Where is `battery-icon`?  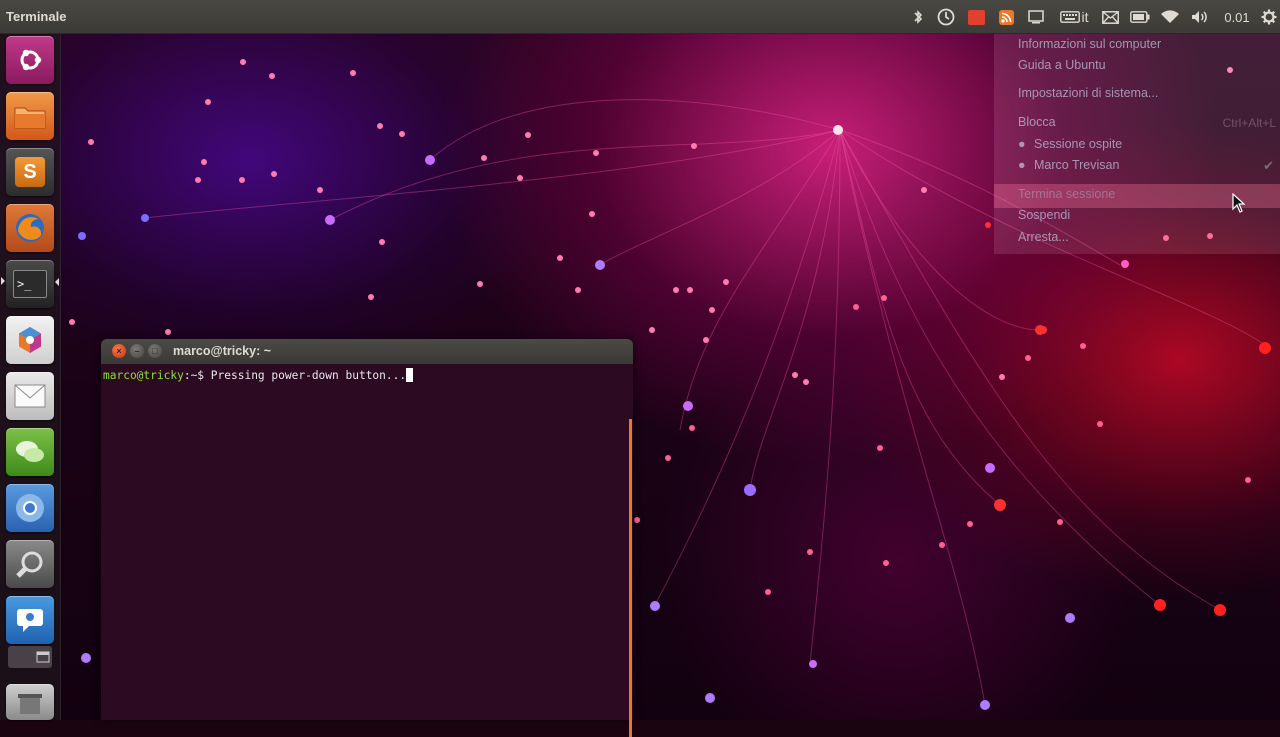 battery-icon is located at coordinates (1140, 17).